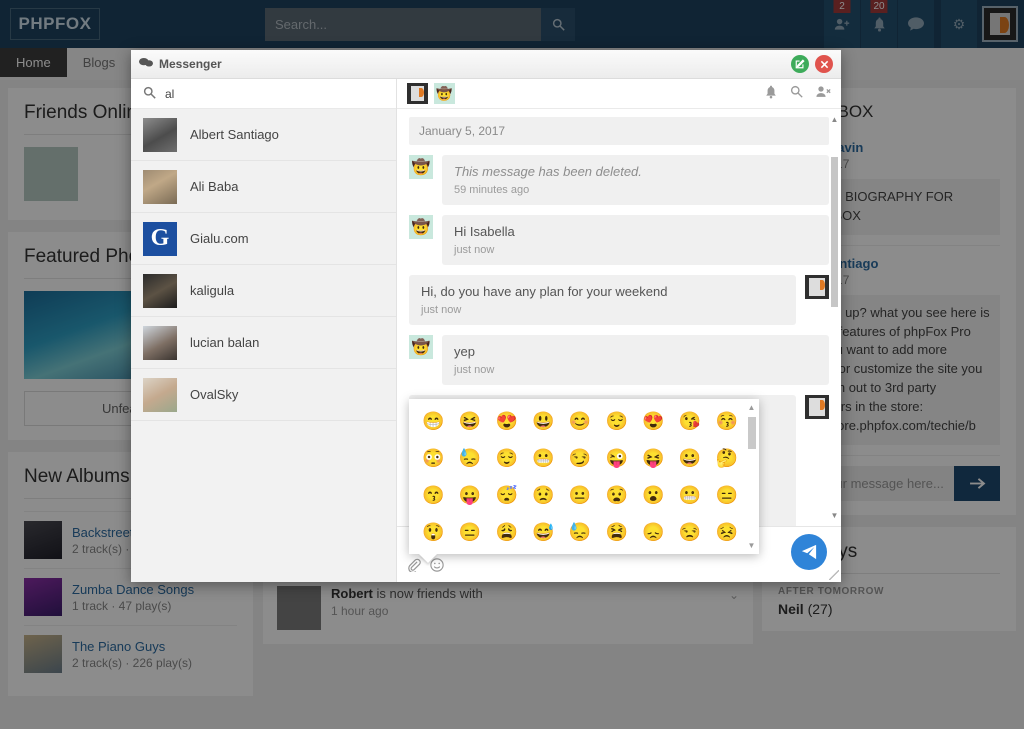  I want to click on emoji-cell: 🤔, so click(726, 458).